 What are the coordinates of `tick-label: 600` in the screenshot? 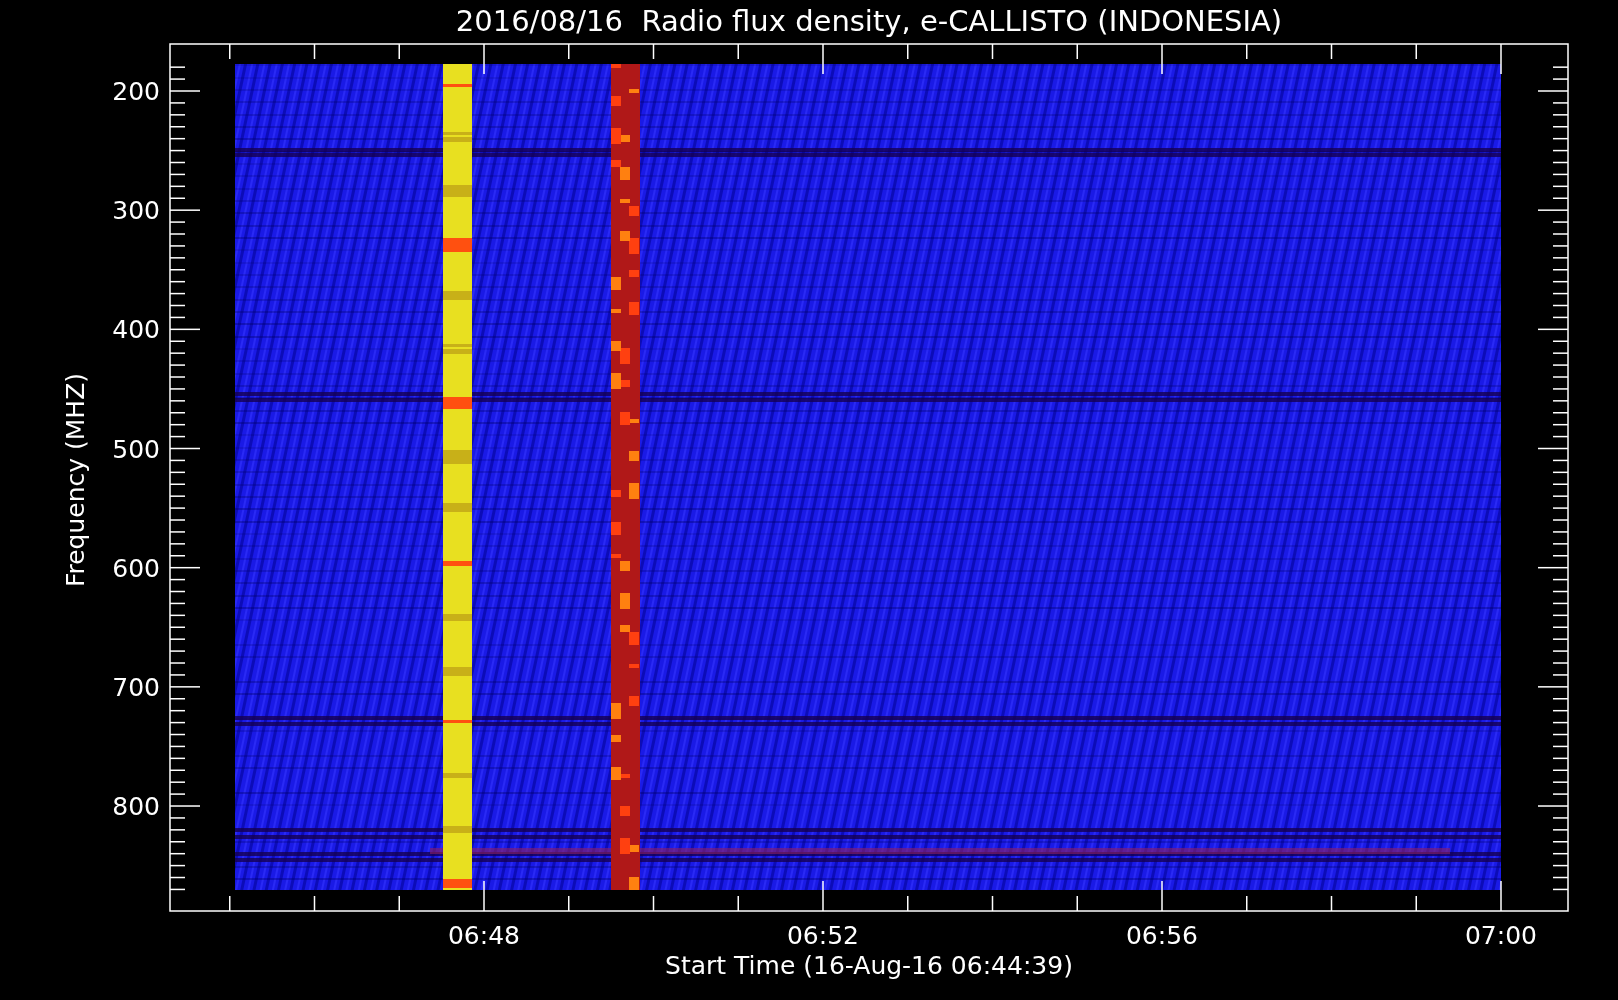 It's located at (136, 568).